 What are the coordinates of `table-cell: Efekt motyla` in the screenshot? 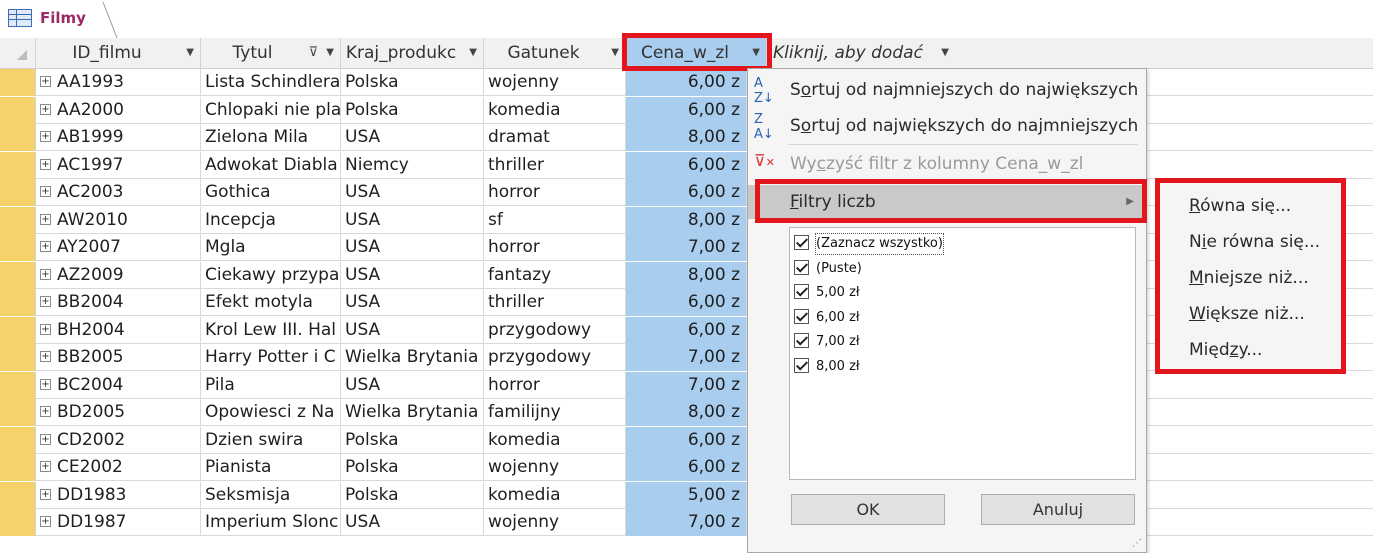 It's located at (271, 302).